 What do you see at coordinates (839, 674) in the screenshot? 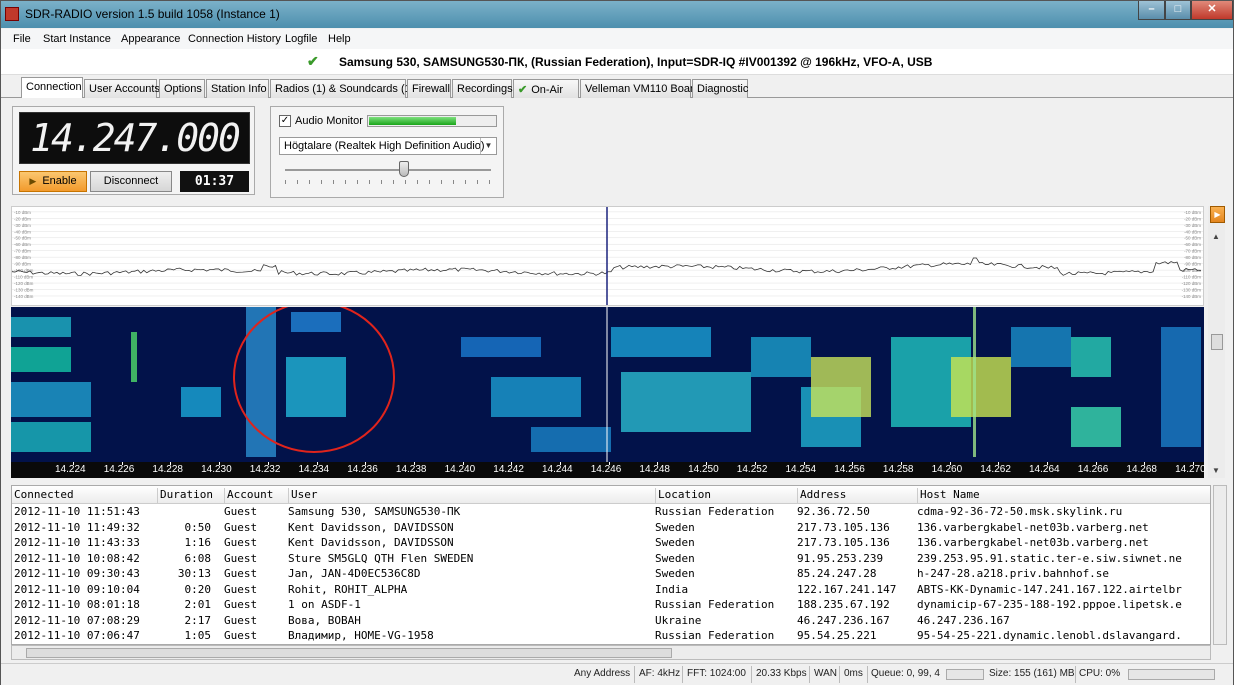
I see `status-separator` at bounding box center [839, 674].